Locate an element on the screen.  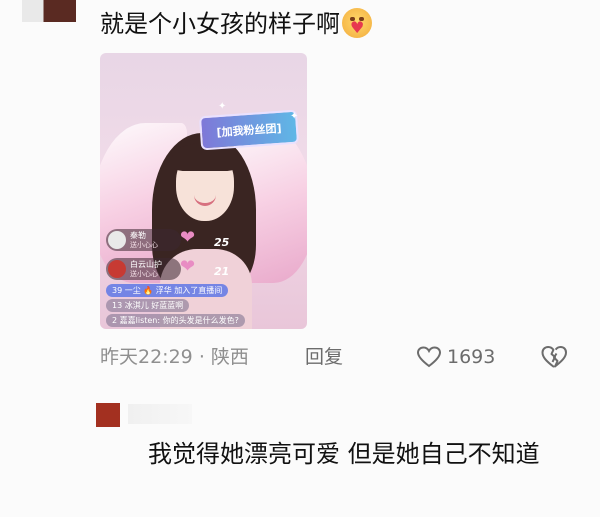
broken-heart-icon is located at coordinates (554, 357).